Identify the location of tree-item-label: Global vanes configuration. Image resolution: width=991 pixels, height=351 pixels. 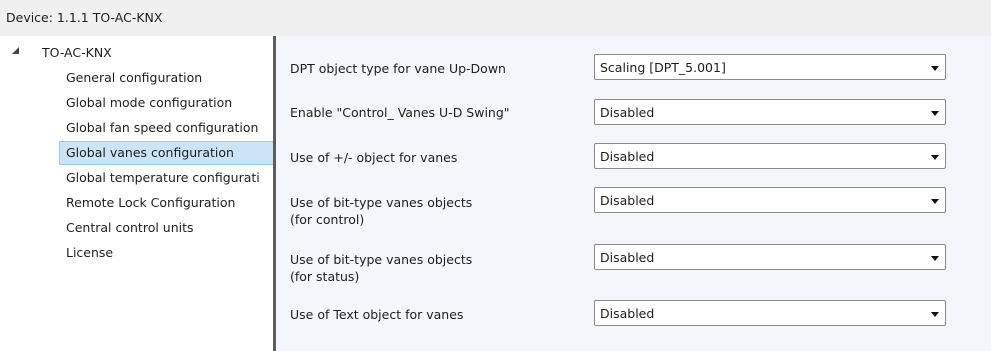
(150, 152).